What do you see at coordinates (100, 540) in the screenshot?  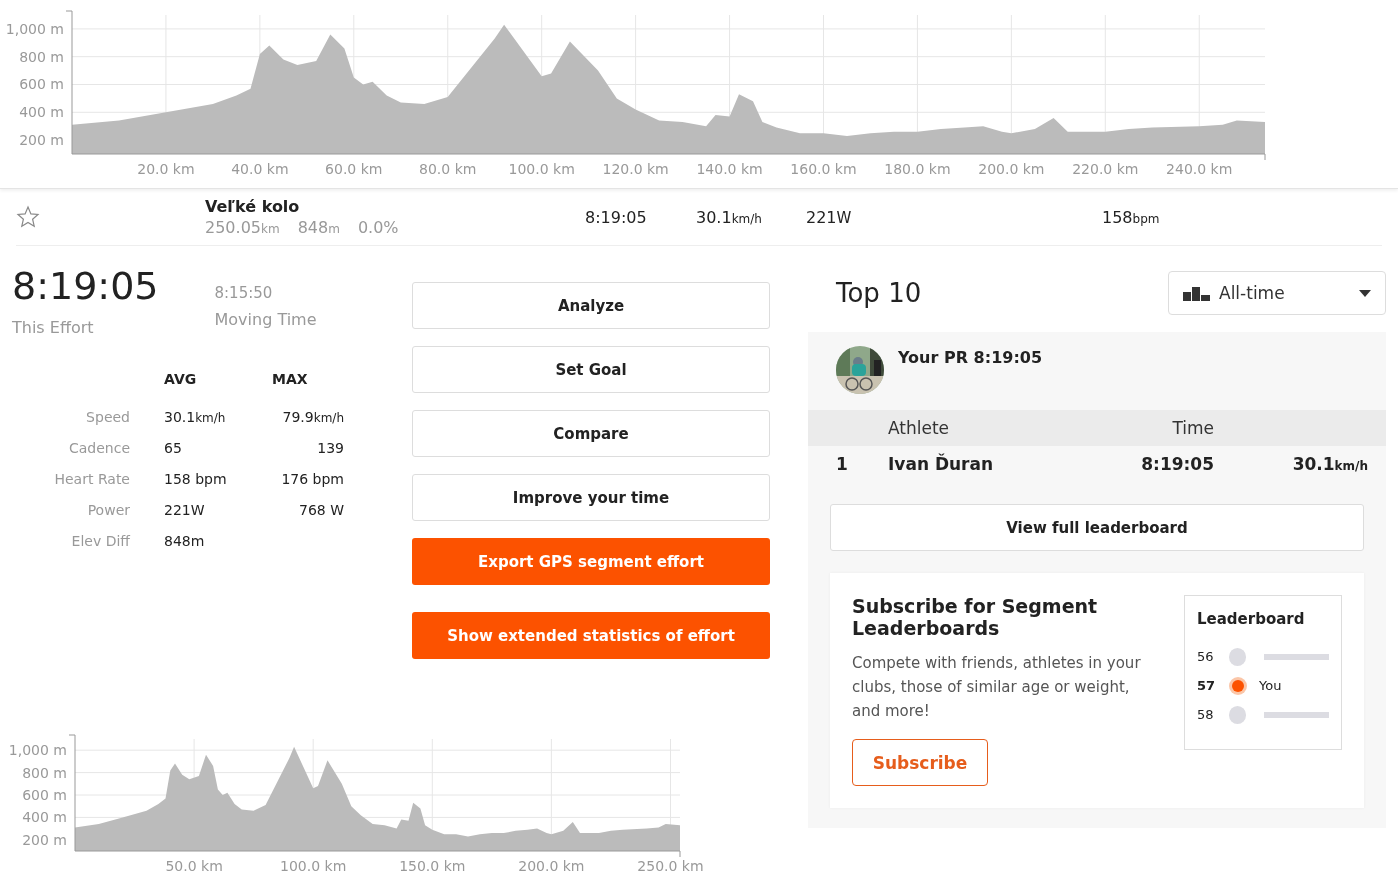 I see `stat-label: Elev Diff` at bounding box center [100, 540].